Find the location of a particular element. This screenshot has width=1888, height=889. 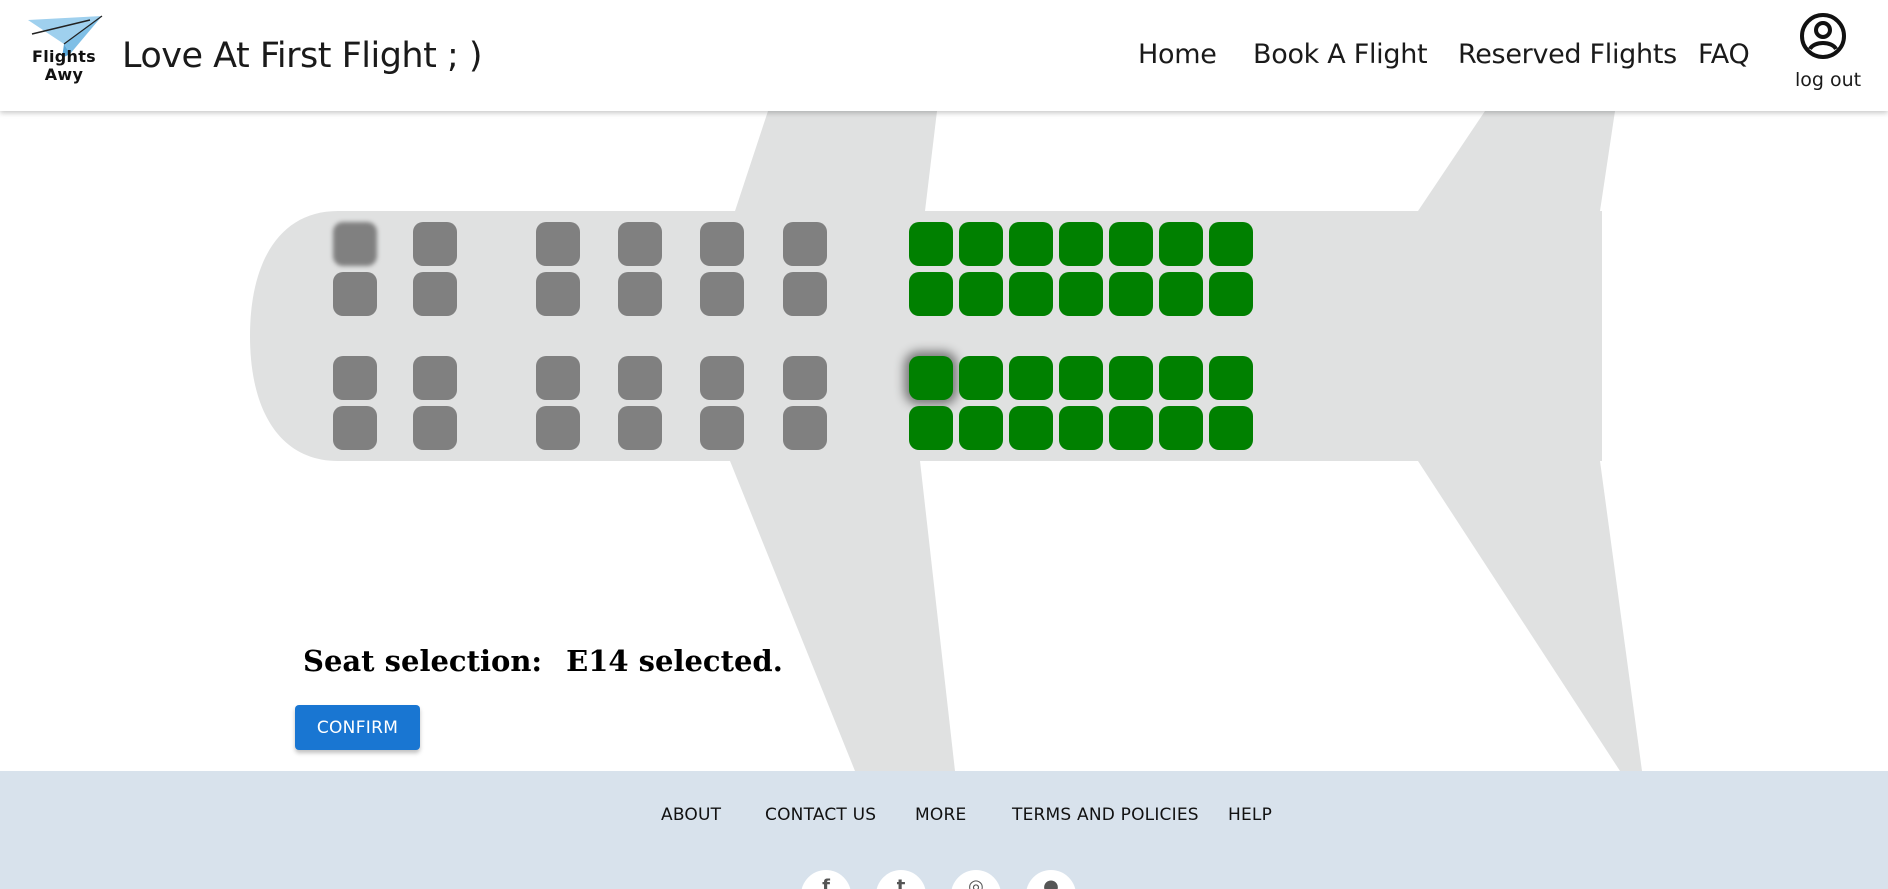

confirm-button: CONFIRM is located at coordinates (357, 727).